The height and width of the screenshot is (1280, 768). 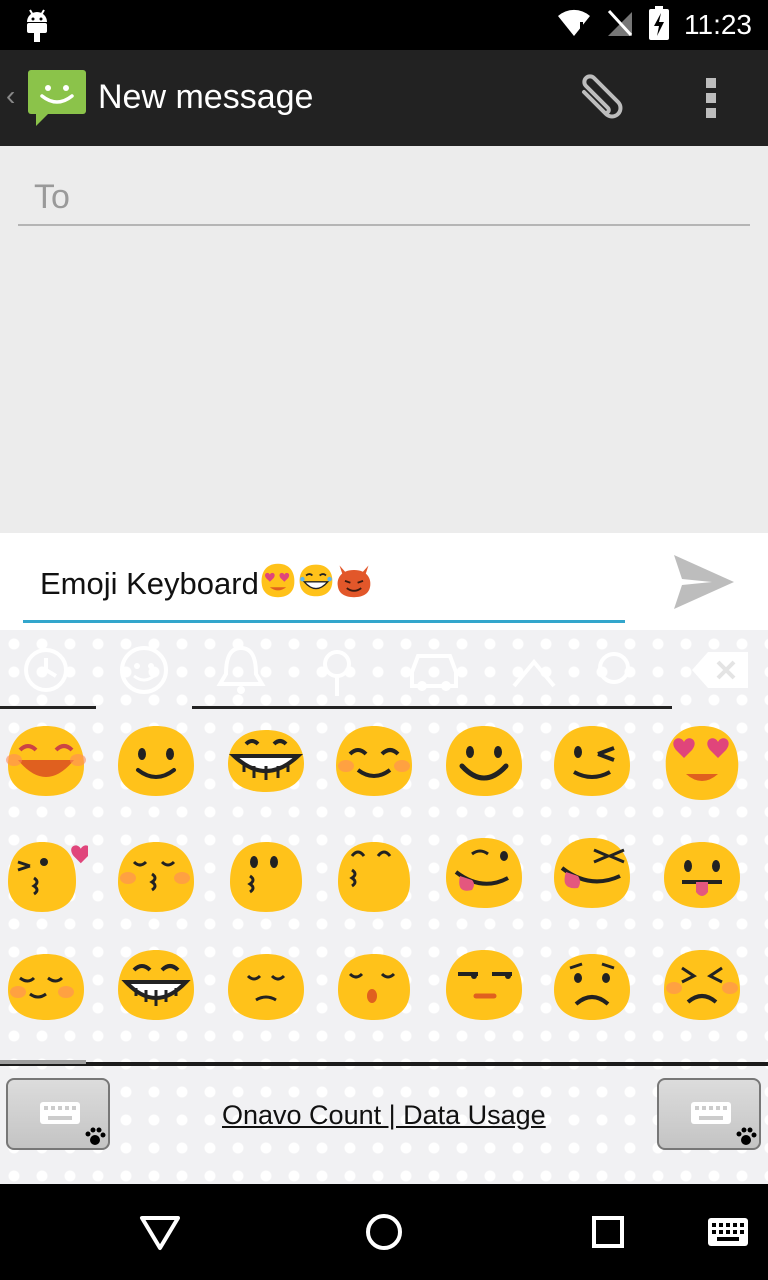 I want to click on kissing-smiling-eyes-face, so click(x=374, y=874).